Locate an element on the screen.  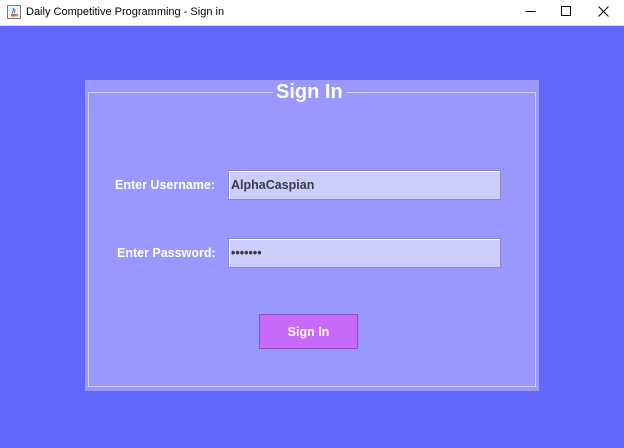
username-label: Enter Username: is located at coordinates (165, 185).